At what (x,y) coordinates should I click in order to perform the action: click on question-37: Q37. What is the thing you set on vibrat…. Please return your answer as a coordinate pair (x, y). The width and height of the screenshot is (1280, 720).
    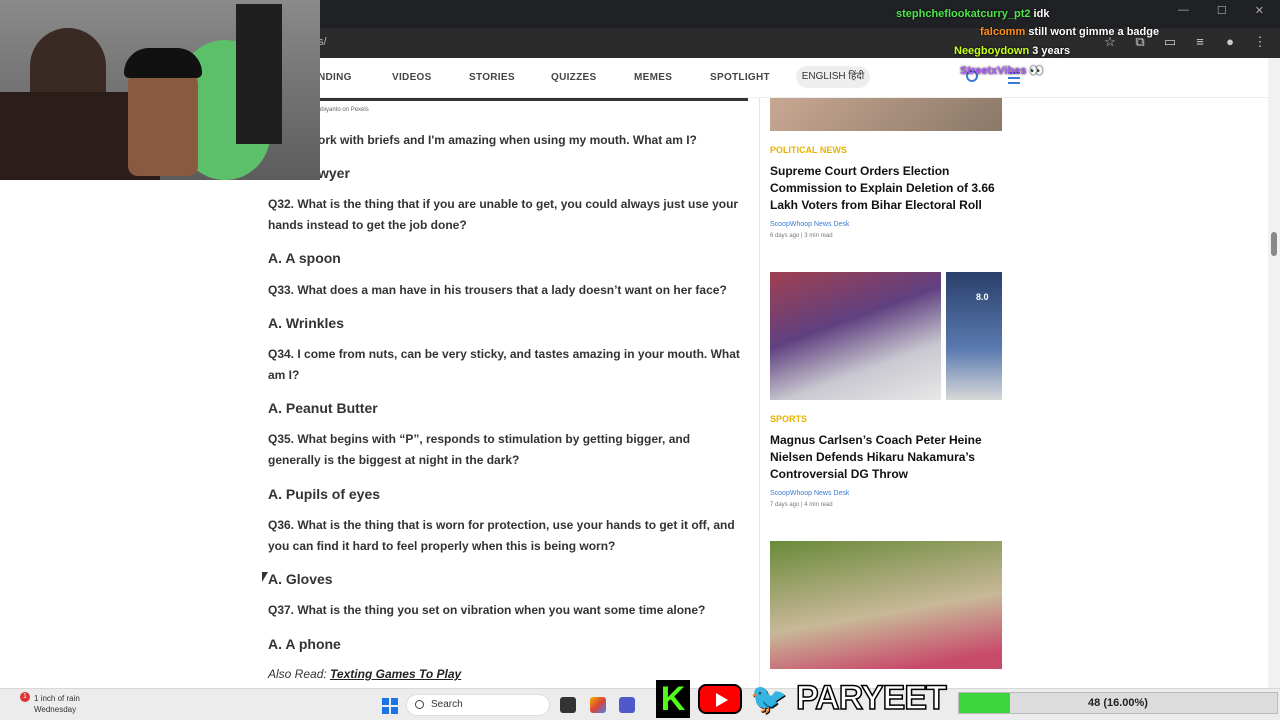
    Looking at the image, I should click on (487, 610).